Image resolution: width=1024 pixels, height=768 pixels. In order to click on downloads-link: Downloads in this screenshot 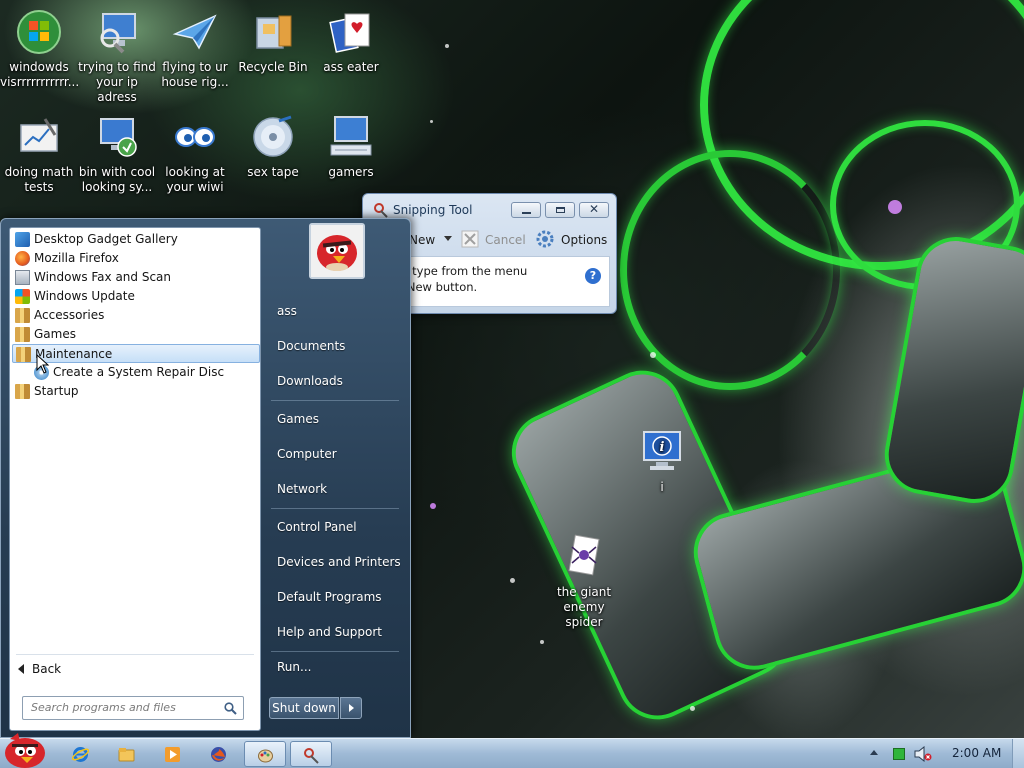, I will do `click(310, 381)`.